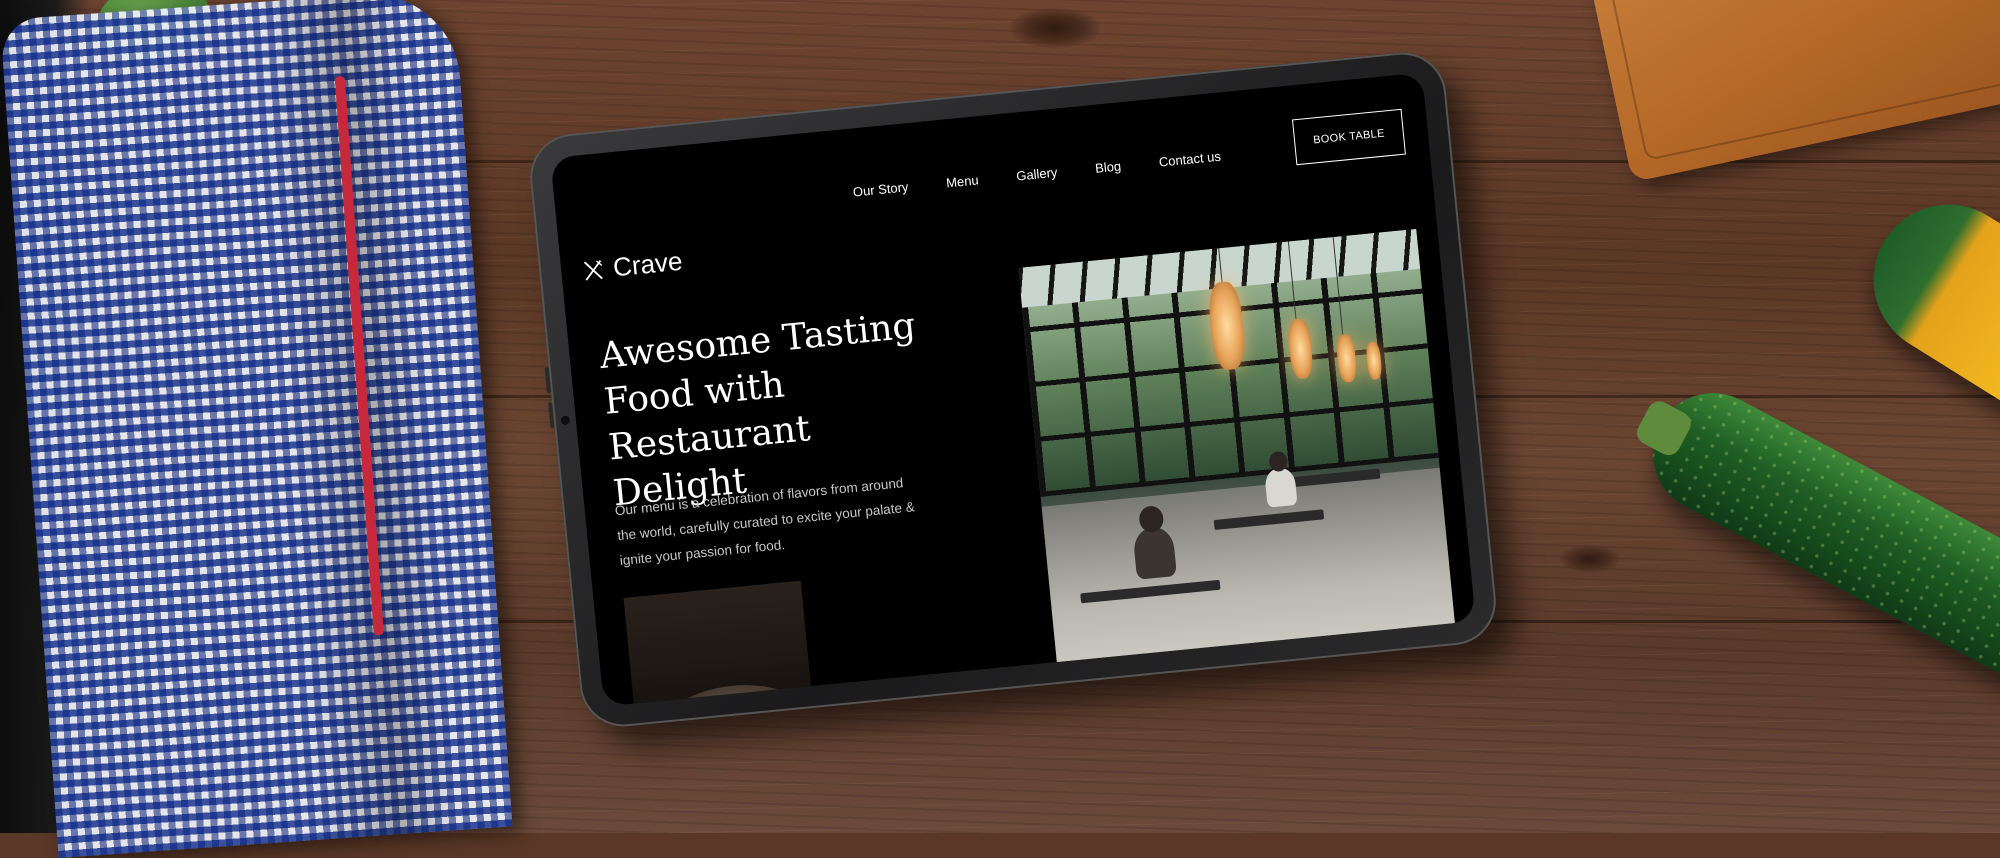  I want to click on front-camera, so click(565, 420).